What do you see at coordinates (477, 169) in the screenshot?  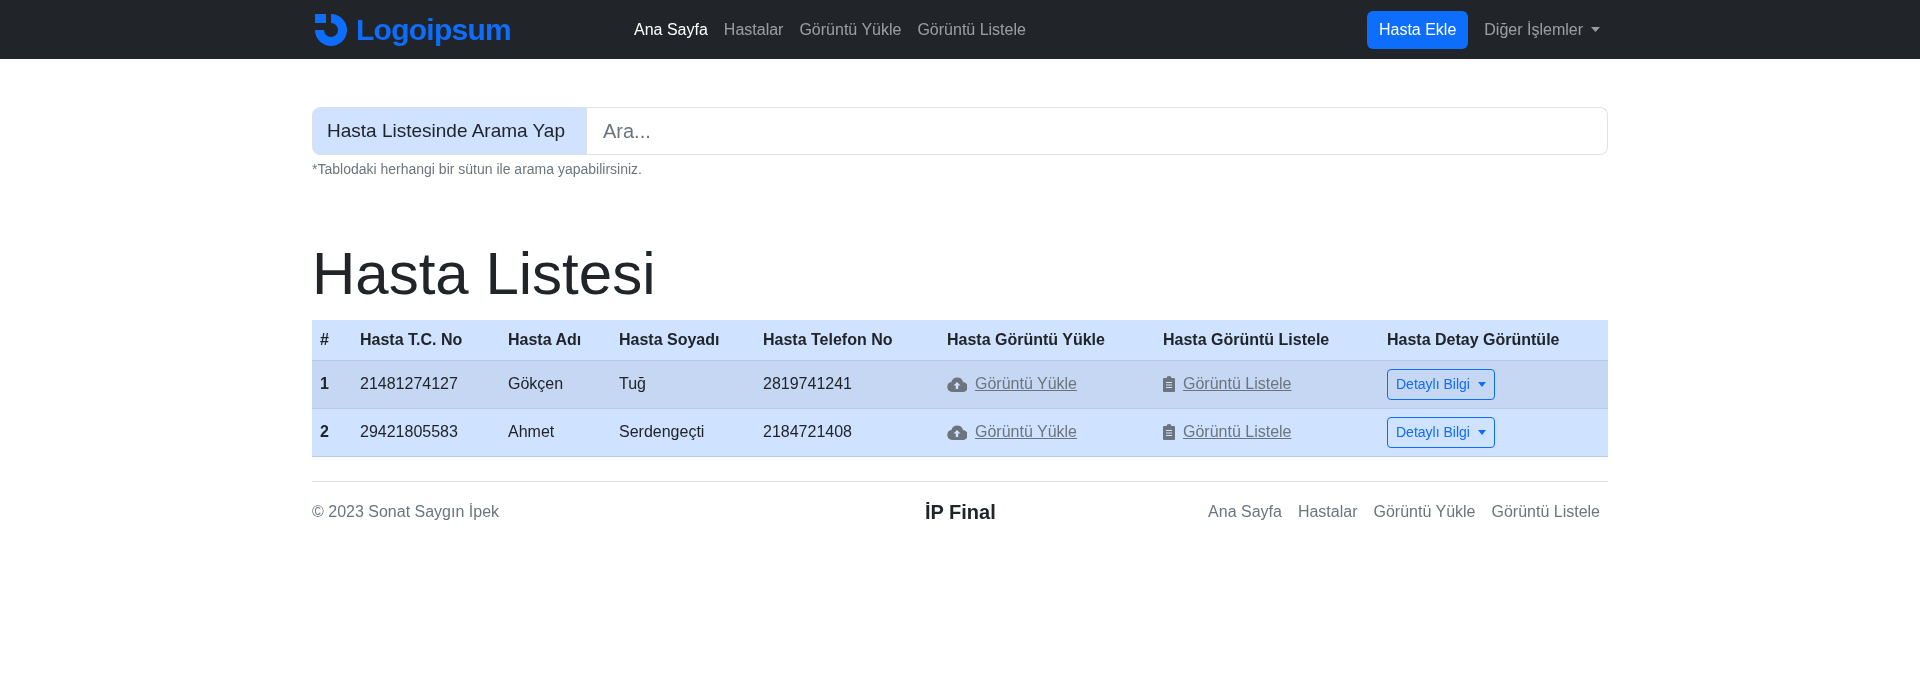 I see `search-help-text: *Tablodaki herhangi bir sütun ile arama yapabilirsiniz.` at bounding box center [477, 169].